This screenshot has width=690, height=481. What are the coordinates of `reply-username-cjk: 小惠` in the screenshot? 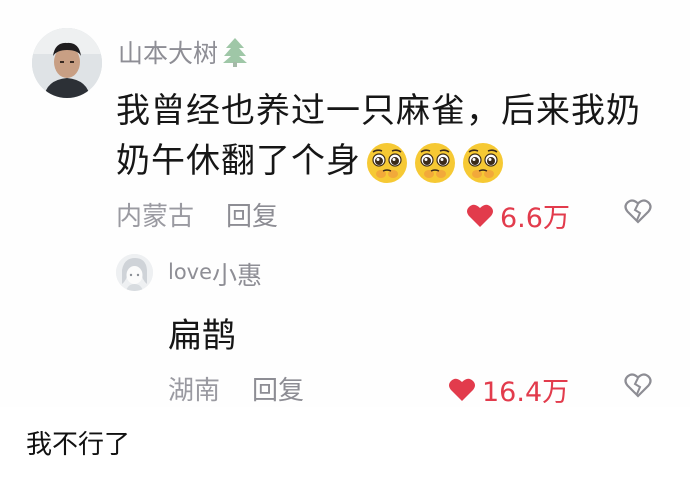 It's located at (237, 275).